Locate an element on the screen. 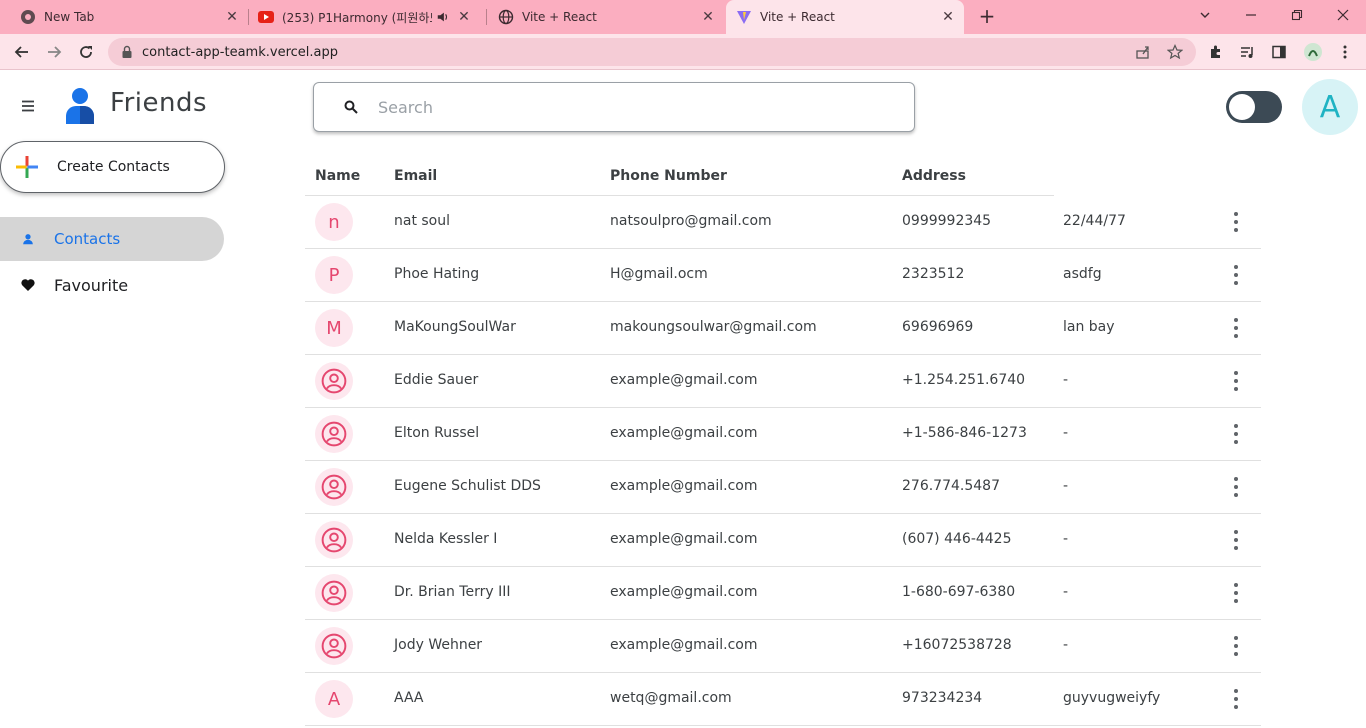  profile-avatar-icon is located at coordinates (1313, 52).